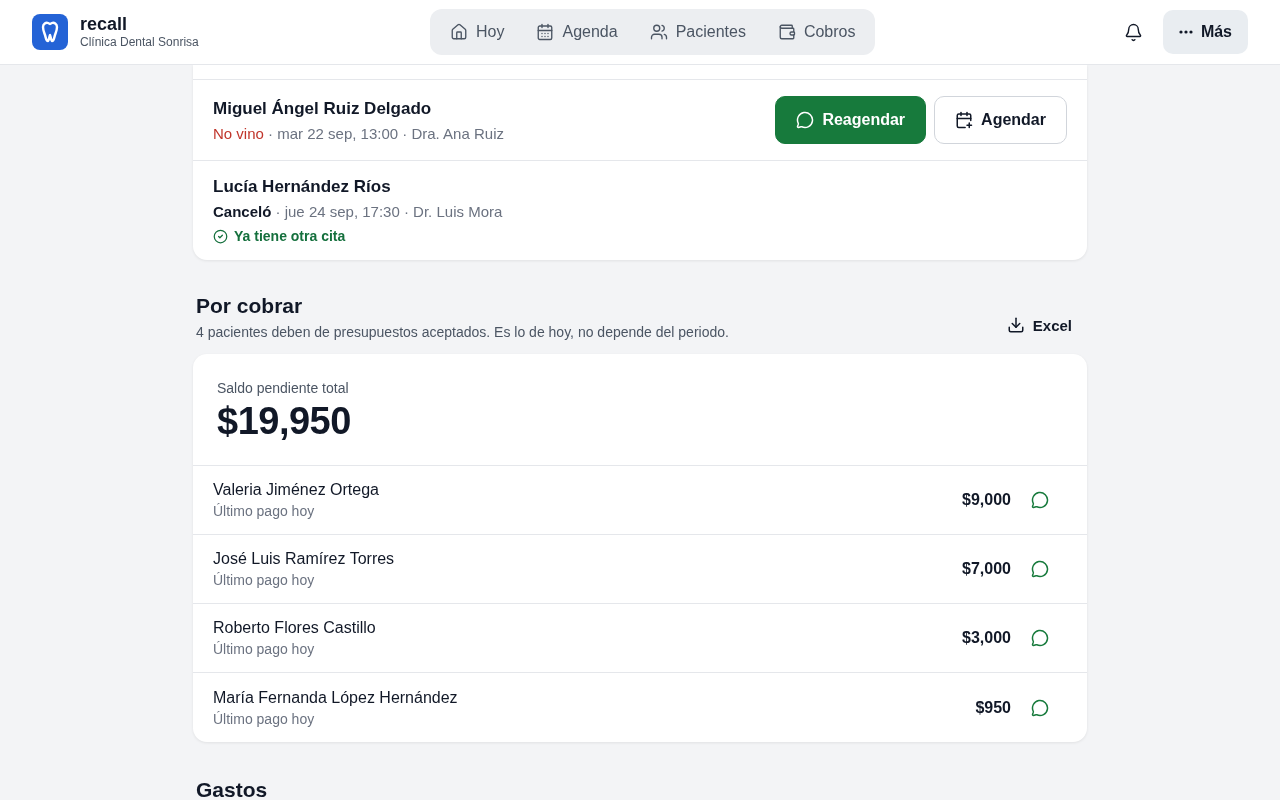 This screenshot has height=800, width=1280. Describe the element at coordinates (459, 32) in the screenshot. I see `house-icon` at that location.